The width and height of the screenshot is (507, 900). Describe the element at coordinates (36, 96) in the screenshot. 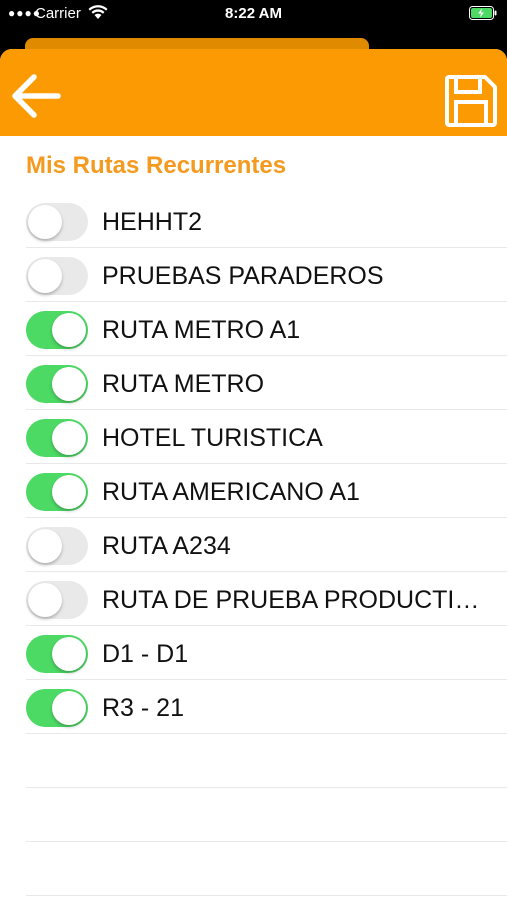

I see `arrow-left-icon` at that location.